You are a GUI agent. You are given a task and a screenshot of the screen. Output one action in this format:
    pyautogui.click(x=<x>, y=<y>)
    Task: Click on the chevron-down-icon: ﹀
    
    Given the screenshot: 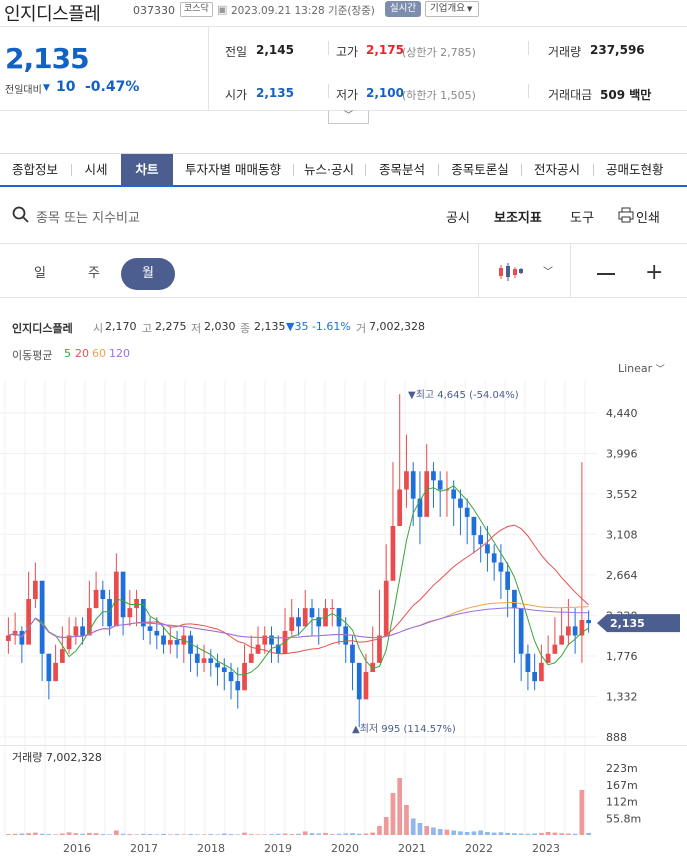 What is the action you would take?
    pyautogui.click(x=548, y=270)
    